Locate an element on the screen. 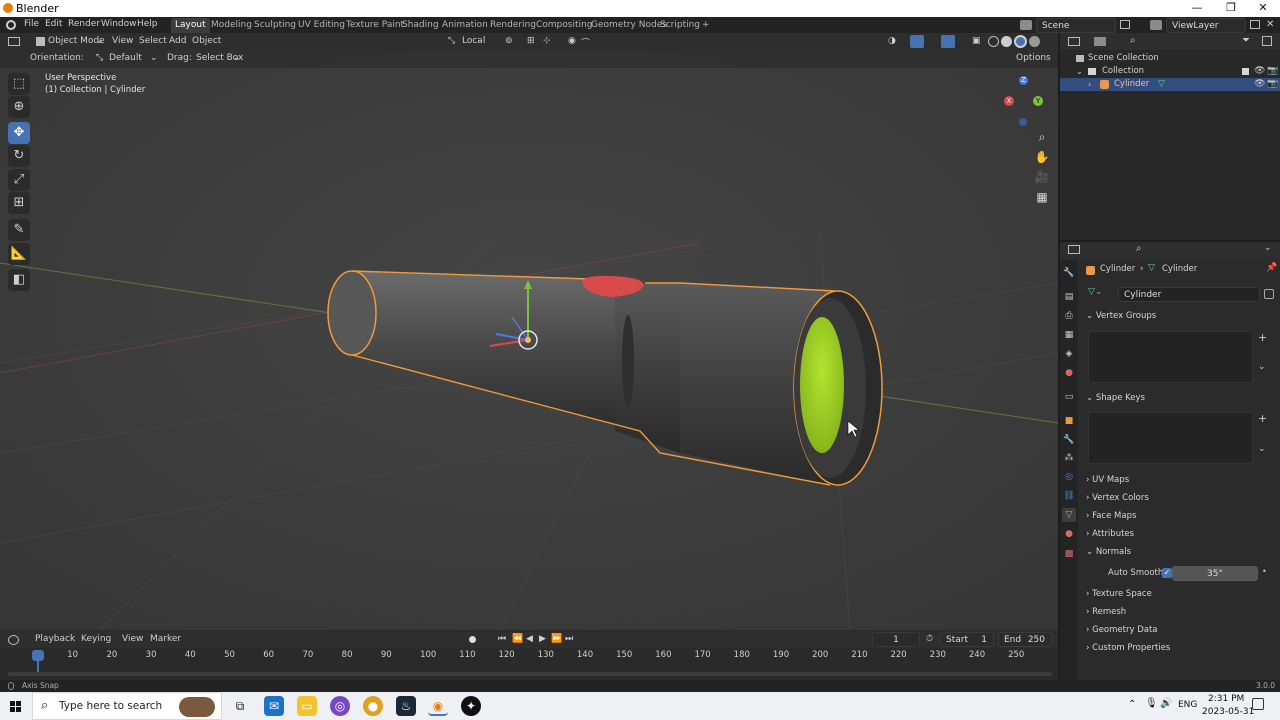 The height and width of the screenshot is (720, 1280). cursor-tool-button: ⊕ is located at coordinates (19, 107).